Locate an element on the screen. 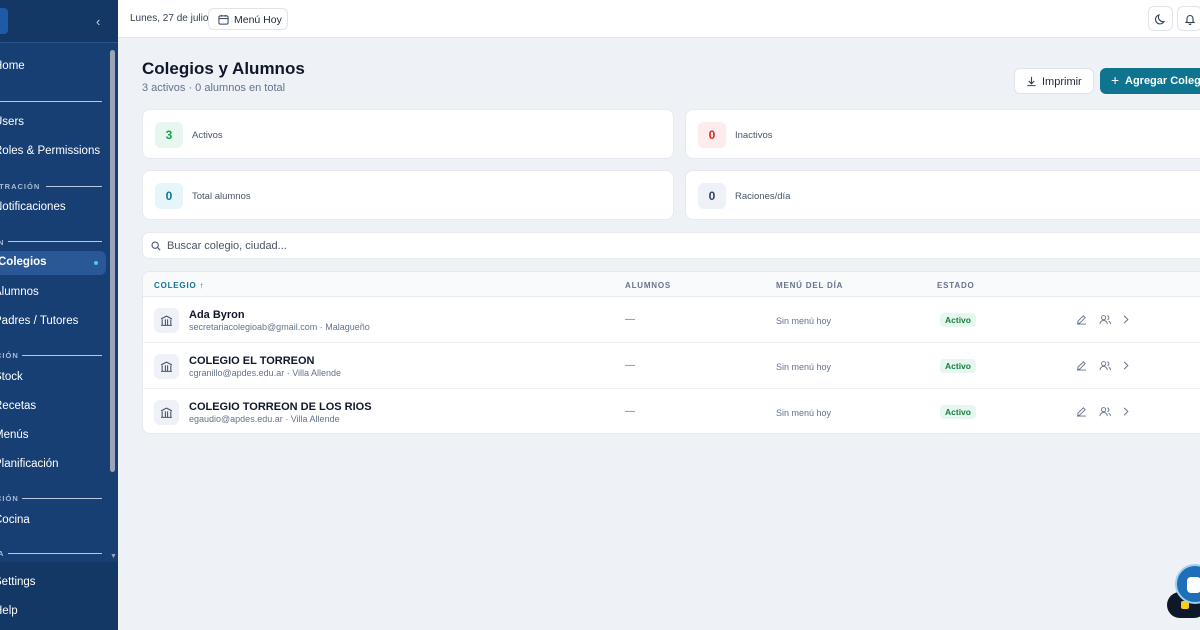 The height and width of the screenshot is (630, 1200). column-header-estado: ESTADO is located at coordinates (956, 285).